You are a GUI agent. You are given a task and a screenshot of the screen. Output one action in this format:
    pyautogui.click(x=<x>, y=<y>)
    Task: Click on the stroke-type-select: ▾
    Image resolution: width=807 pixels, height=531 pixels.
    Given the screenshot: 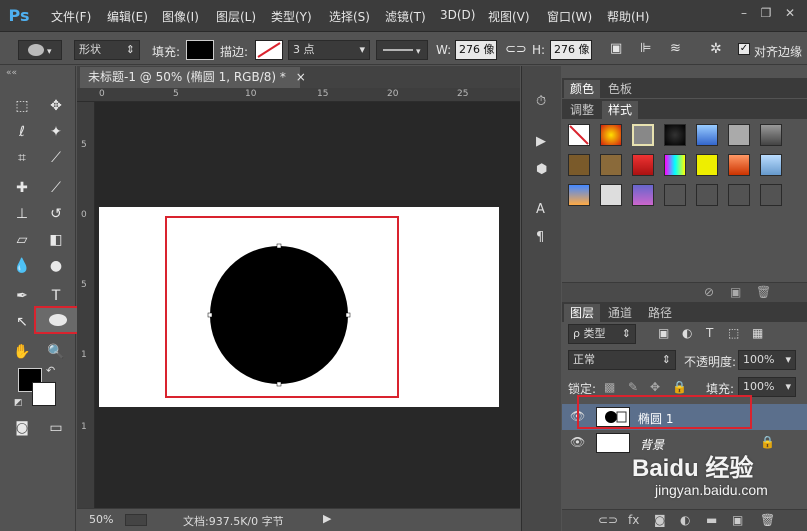 What is the action you would take?
    pyautogui.click(x=402, y=50)
    